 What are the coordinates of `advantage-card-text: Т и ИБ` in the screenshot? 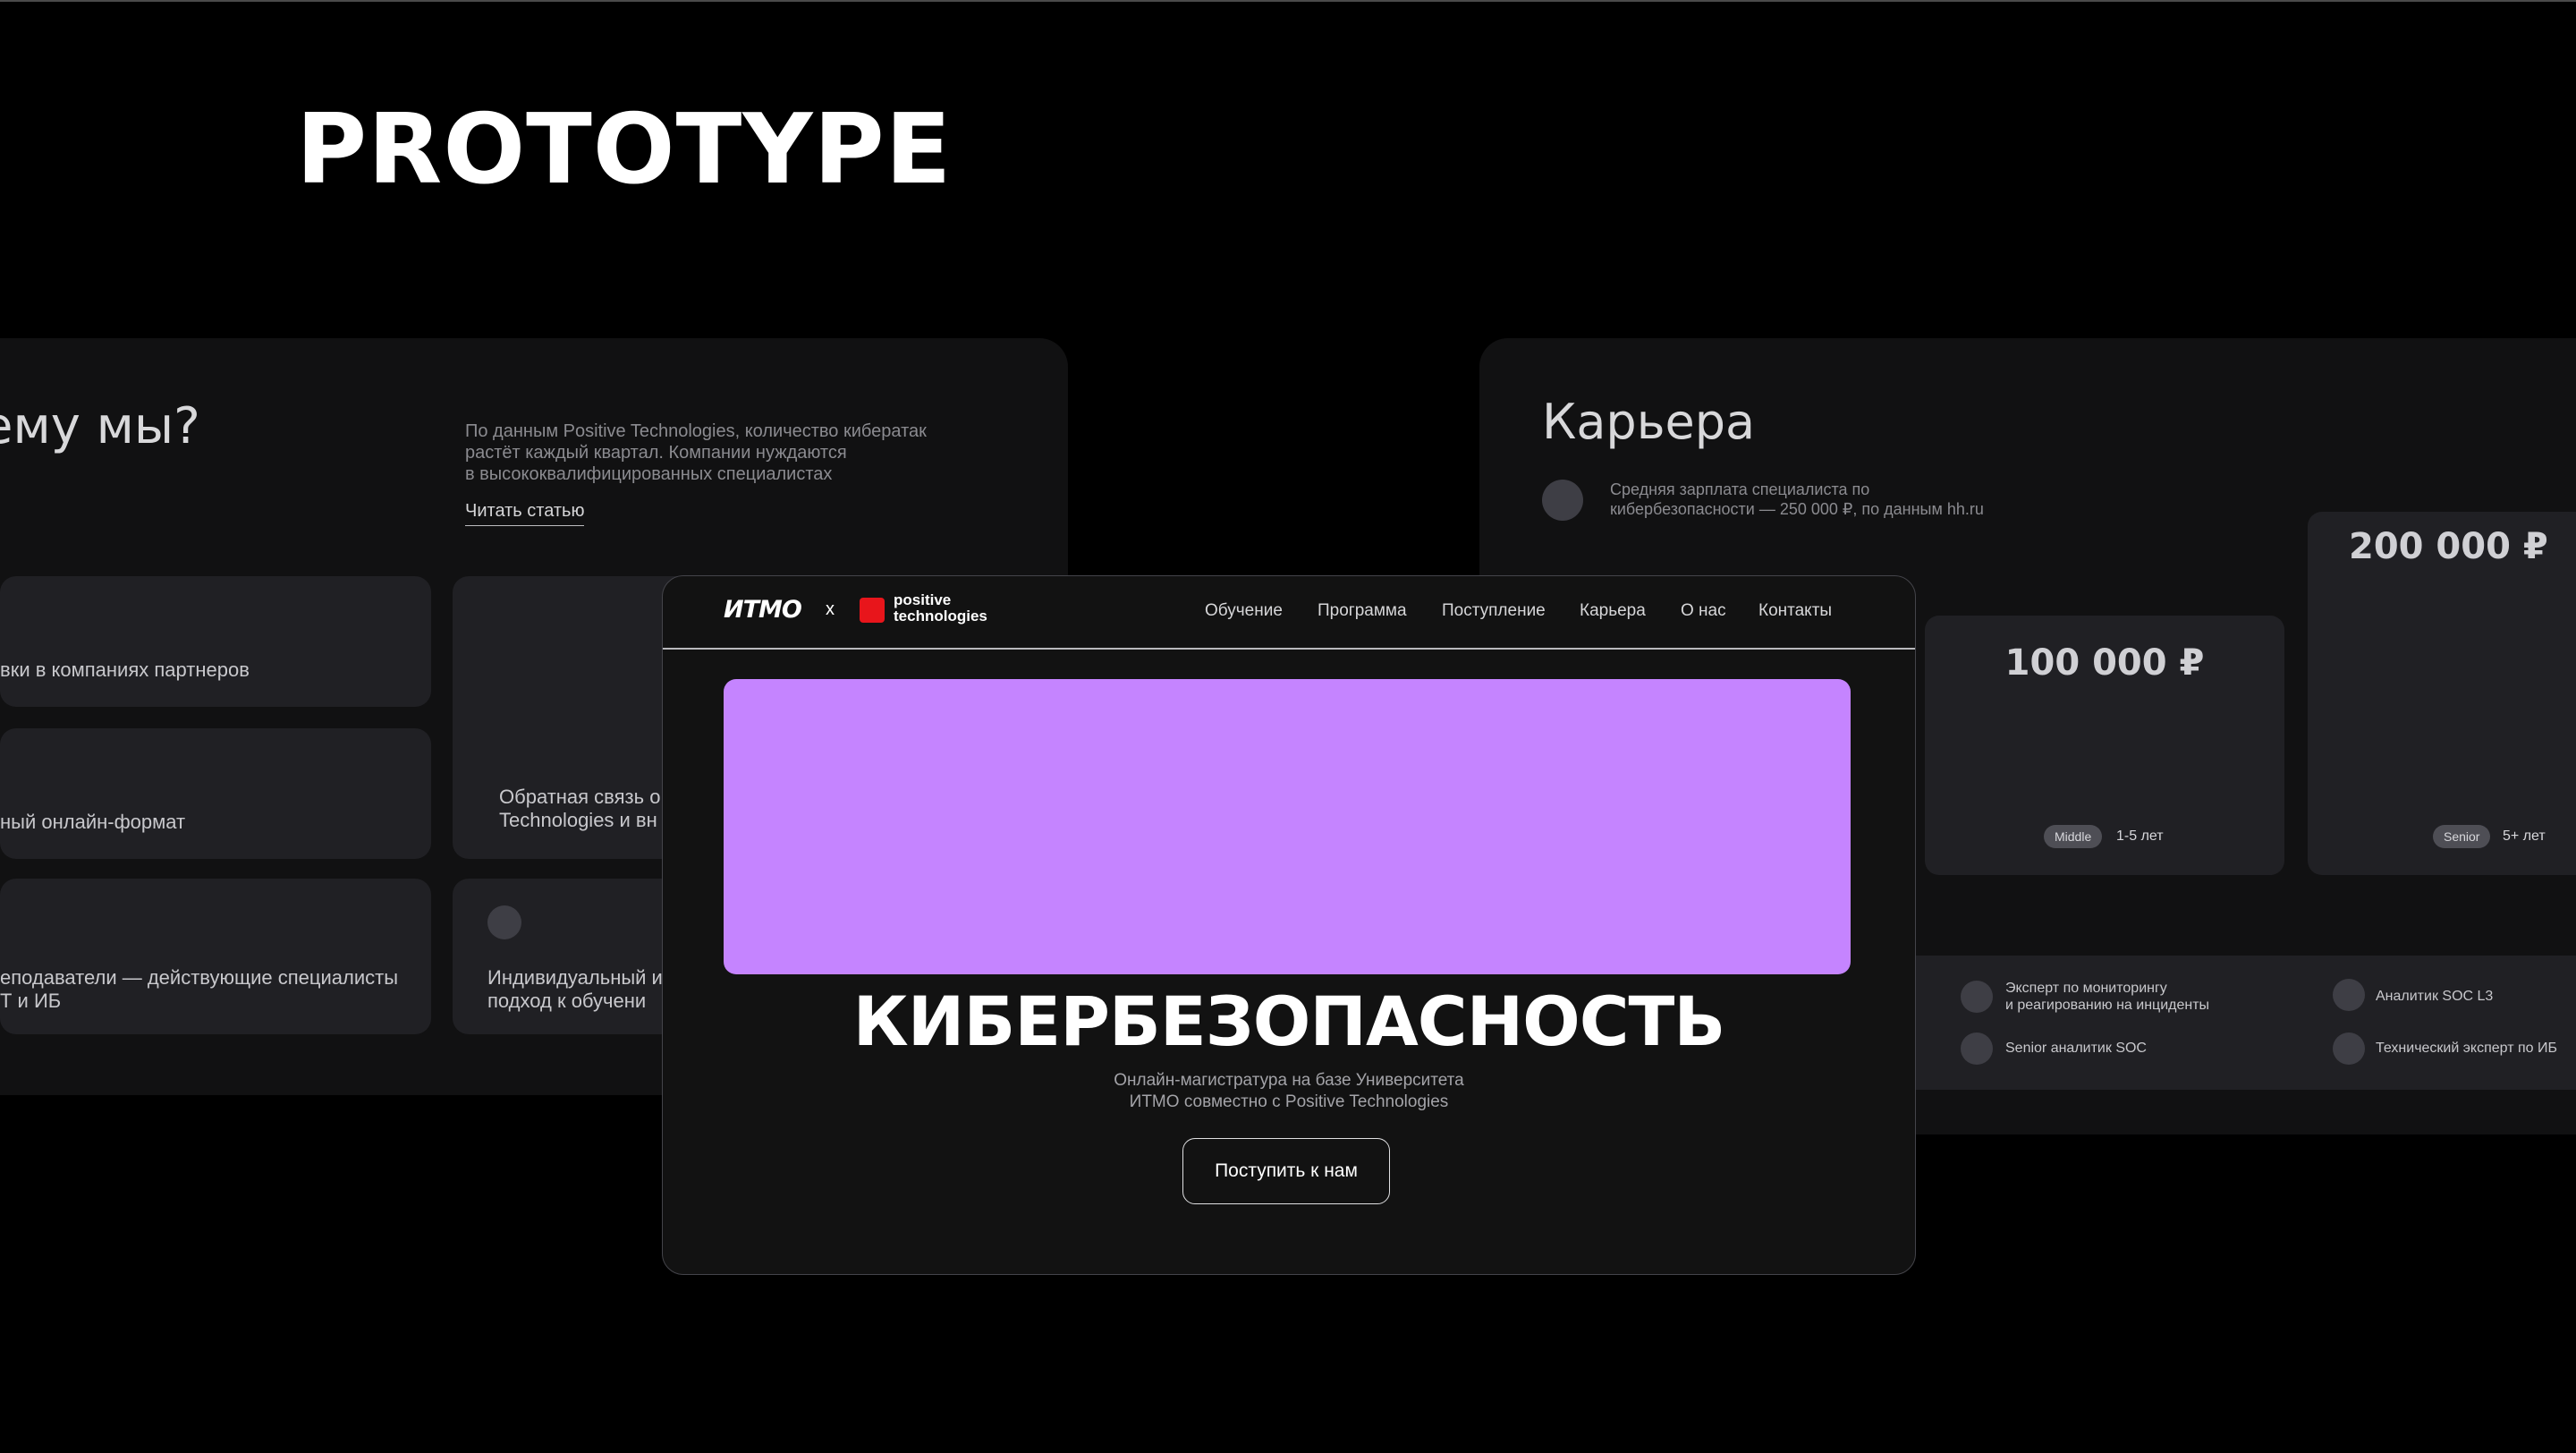 It's located at (31, 1001).